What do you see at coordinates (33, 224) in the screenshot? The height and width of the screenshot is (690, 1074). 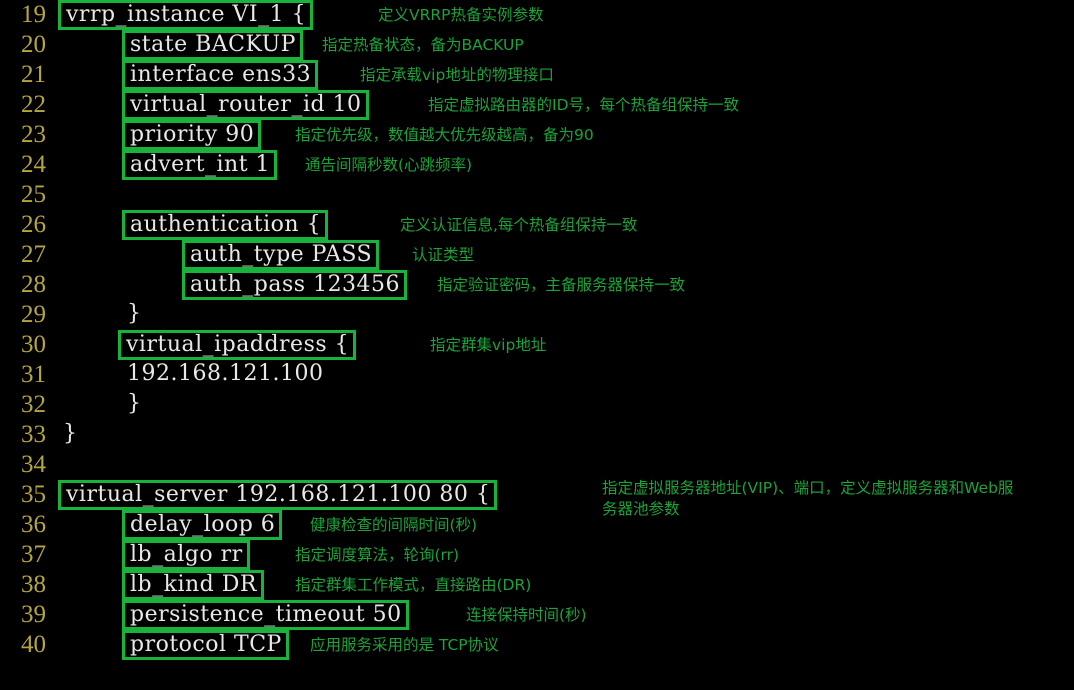 I see `line-number: 26` at bounding box center [33, 224].